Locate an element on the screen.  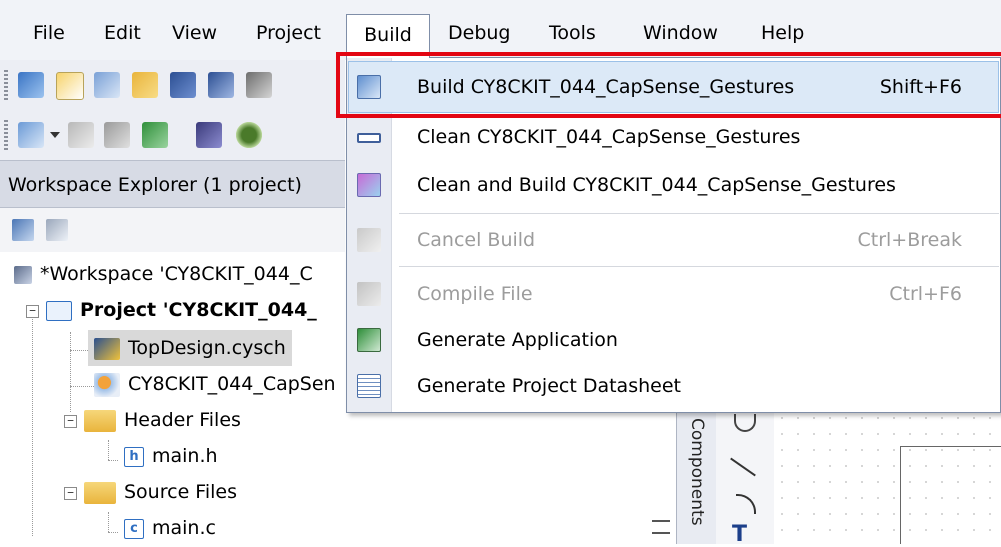
highlight-annotation-box is located at coordinates (668, 85).